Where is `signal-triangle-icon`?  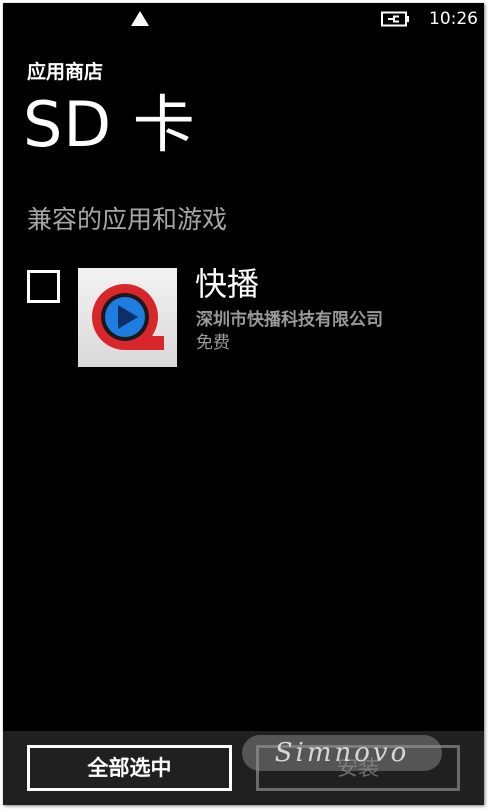
signal-triangle-icon is located at coordinates (140, 18).